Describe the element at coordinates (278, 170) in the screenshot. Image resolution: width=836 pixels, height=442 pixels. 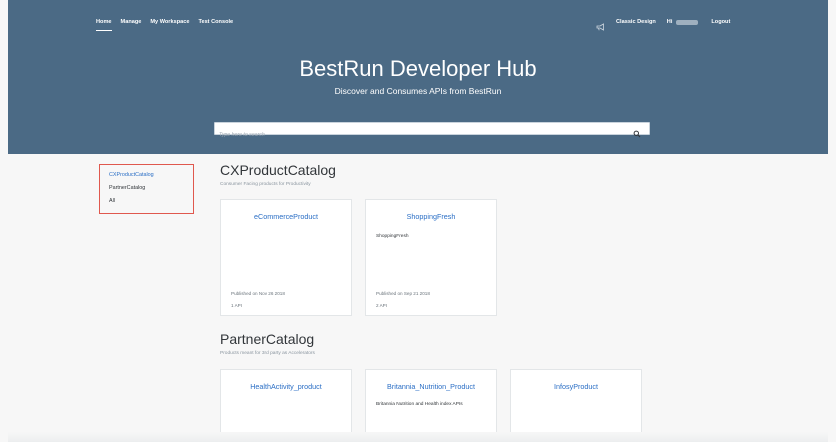
I see `section-title-cxproductcatalog: CXProductCatalog` at that location.